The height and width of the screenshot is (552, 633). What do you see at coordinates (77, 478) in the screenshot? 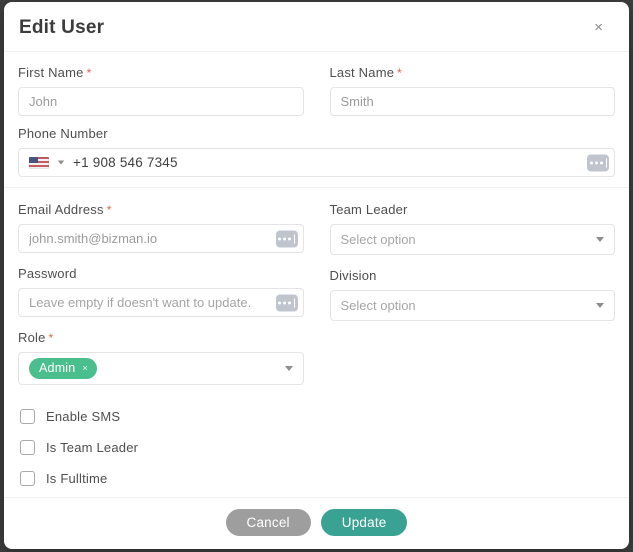
I see `is-fulltime-label: Is Fulltime` at bounding box center [77, 478].